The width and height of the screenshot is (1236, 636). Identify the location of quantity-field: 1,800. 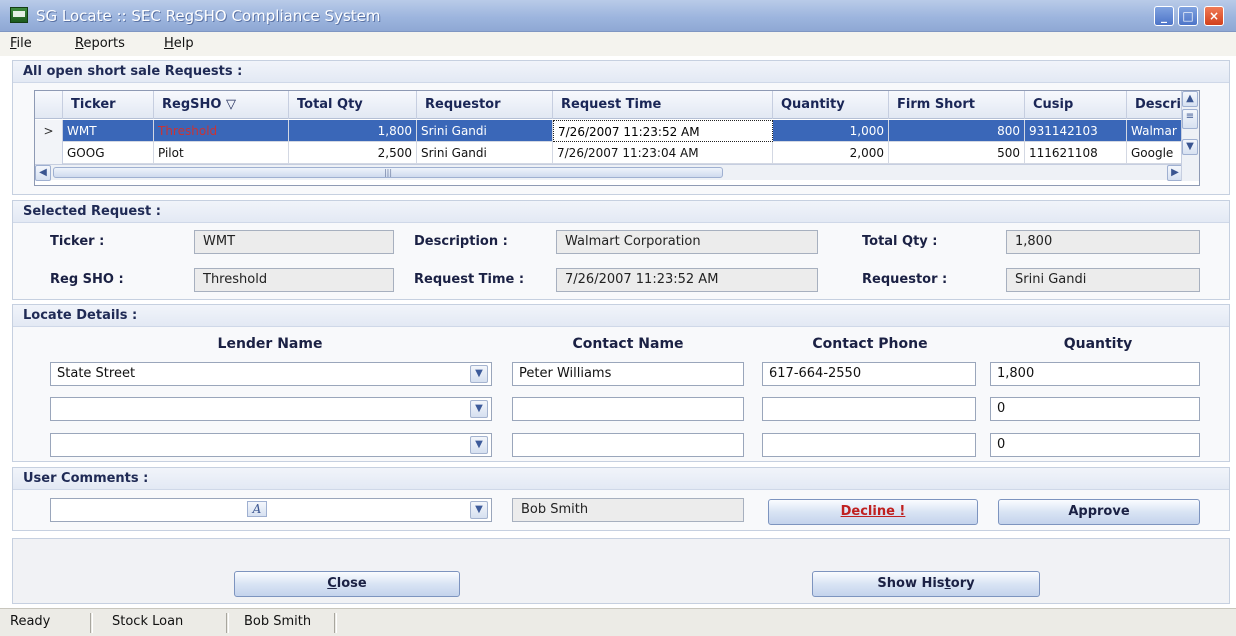
(1095, 374).